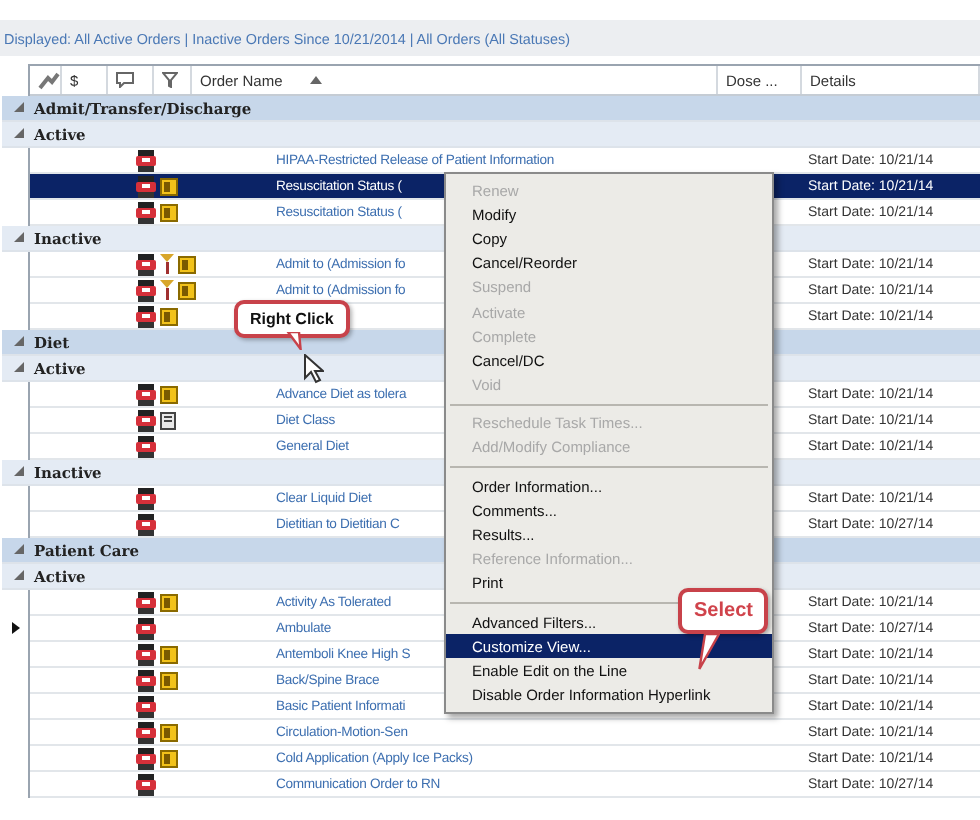 The image size is (980, 820). I want to click on callout: Right Click, so click(292, 319).